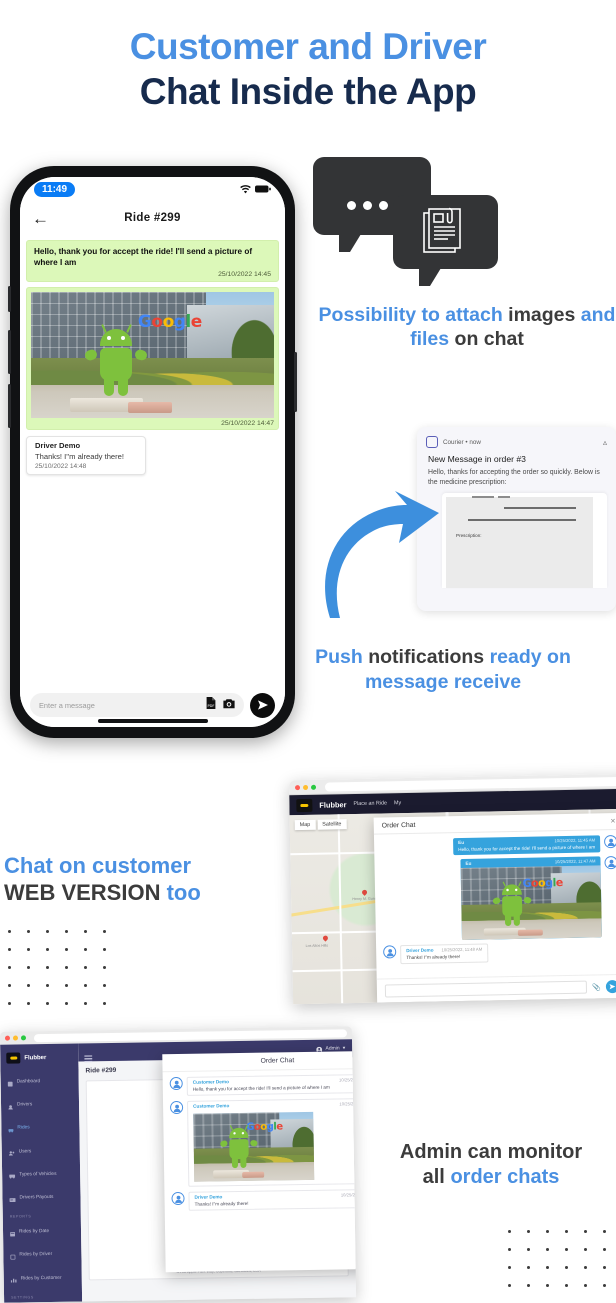 Image resolution: width=616 pixels, height=1303 pixels. I want to click on sidebar-item-rides: Rides, so click(40, 1128).